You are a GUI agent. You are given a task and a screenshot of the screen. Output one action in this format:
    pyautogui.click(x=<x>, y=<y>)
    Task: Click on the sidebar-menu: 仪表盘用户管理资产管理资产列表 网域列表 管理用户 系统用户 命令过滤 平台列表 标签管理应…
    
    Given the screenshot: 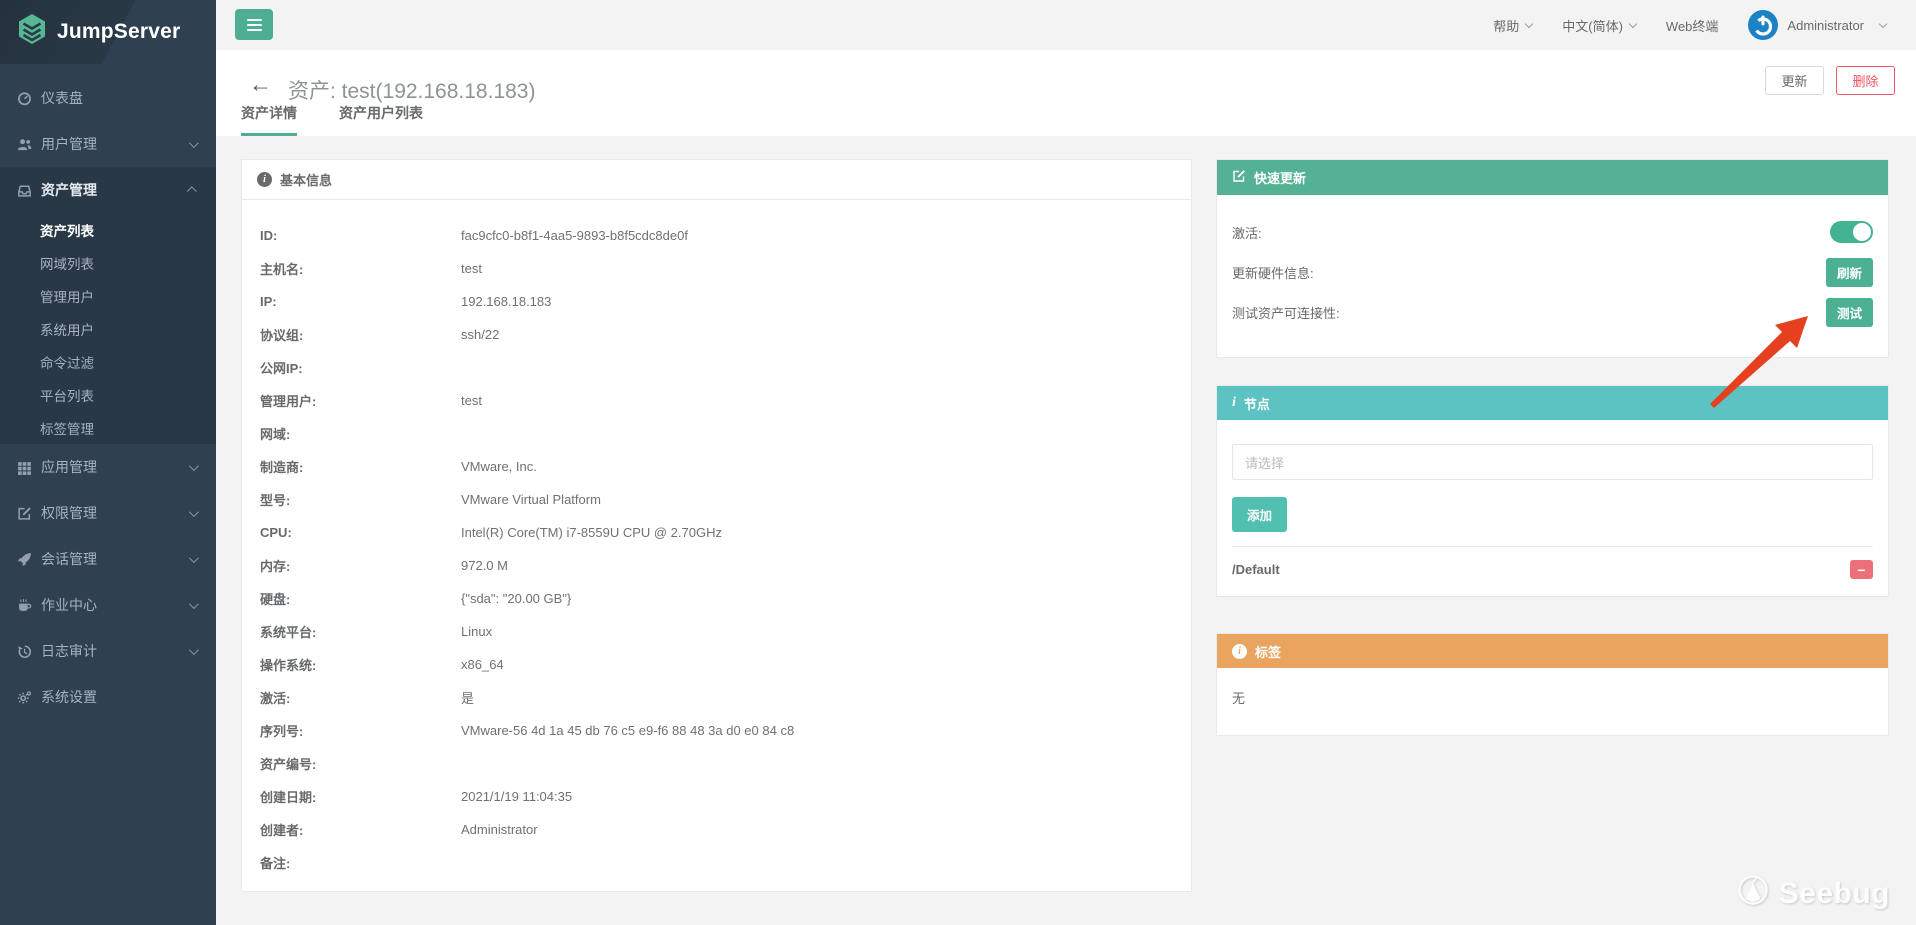 What is the action you would take?
    pyautogui.click(x=108, y=392)
    